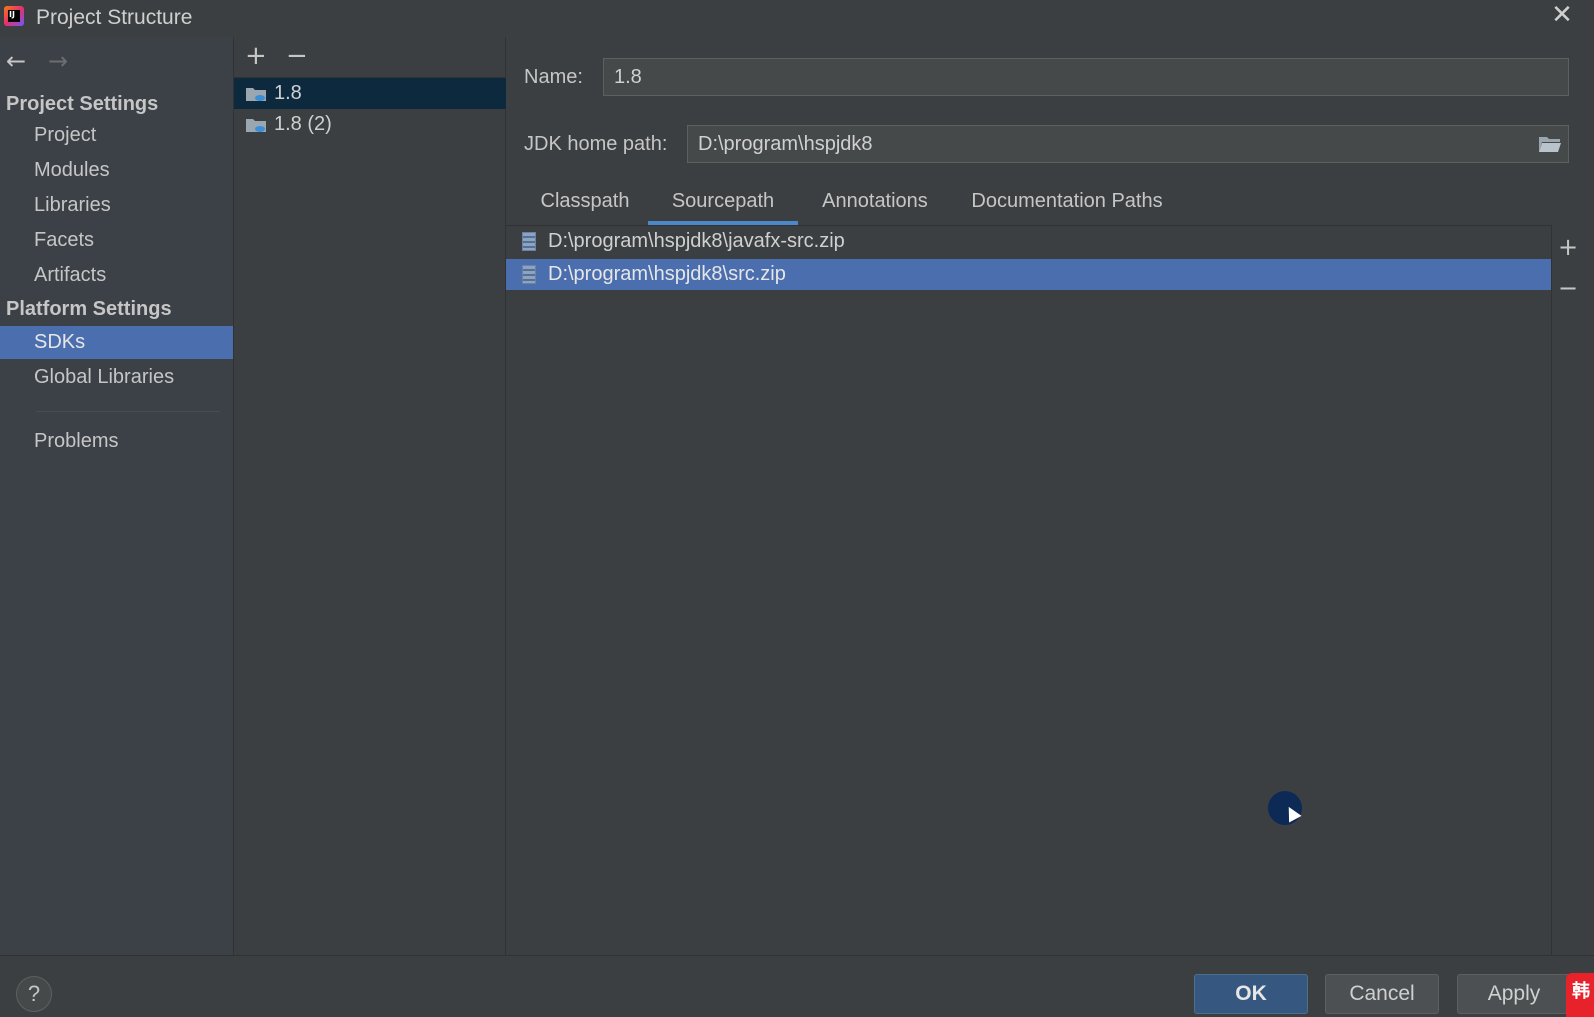  Describe the element at coordinates (785, 144) in the screenshot. I see `jdk-home-path-value: D:\program\hspjdk8` at that location.